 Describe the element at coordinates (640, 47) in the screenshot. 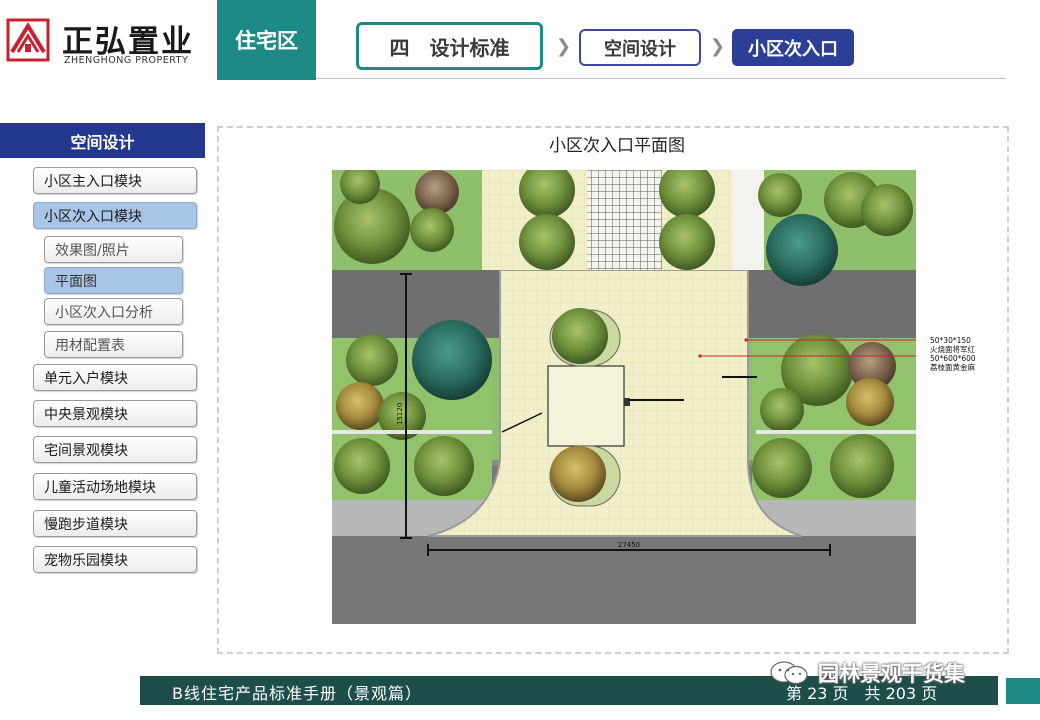

I see `breadcrumb-space-design: 空间设计` at that location.